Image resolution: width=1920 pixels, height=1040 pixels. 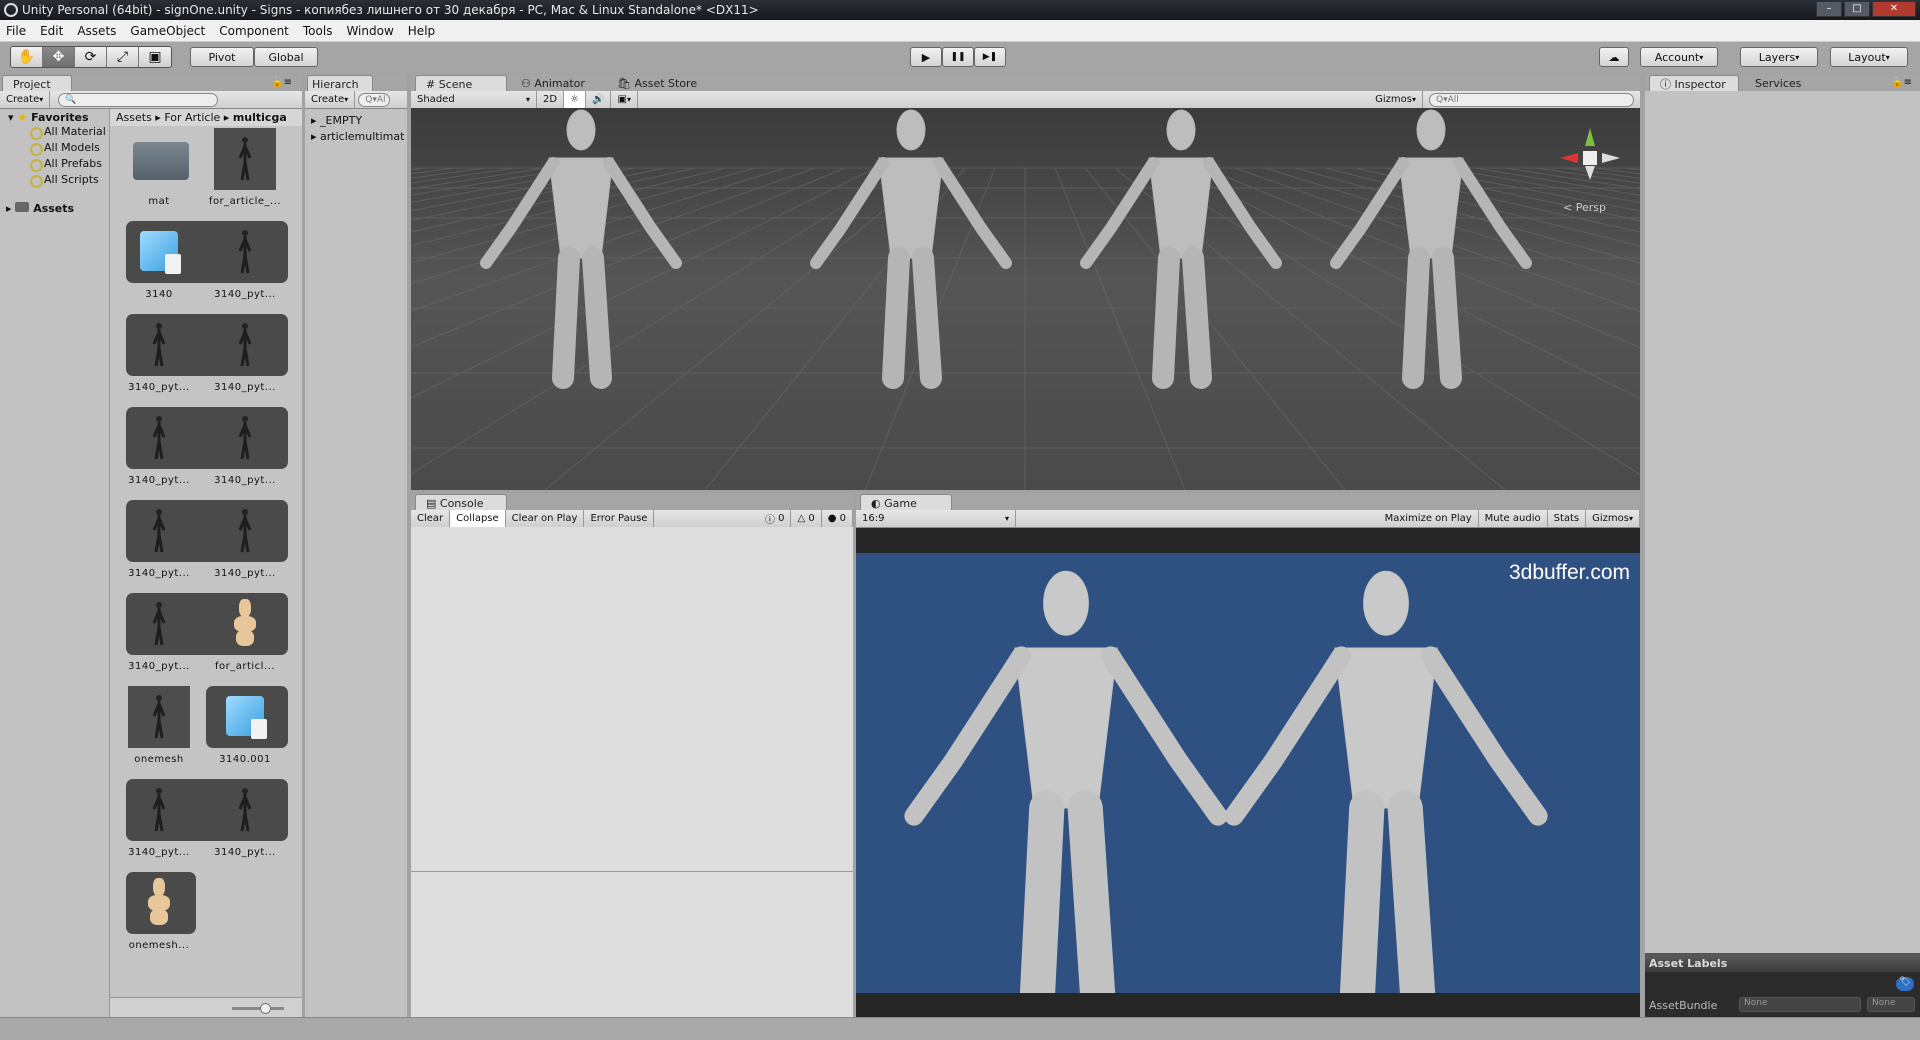 I want to click on asset-item: 3140.001, so click(x=245, y=725).